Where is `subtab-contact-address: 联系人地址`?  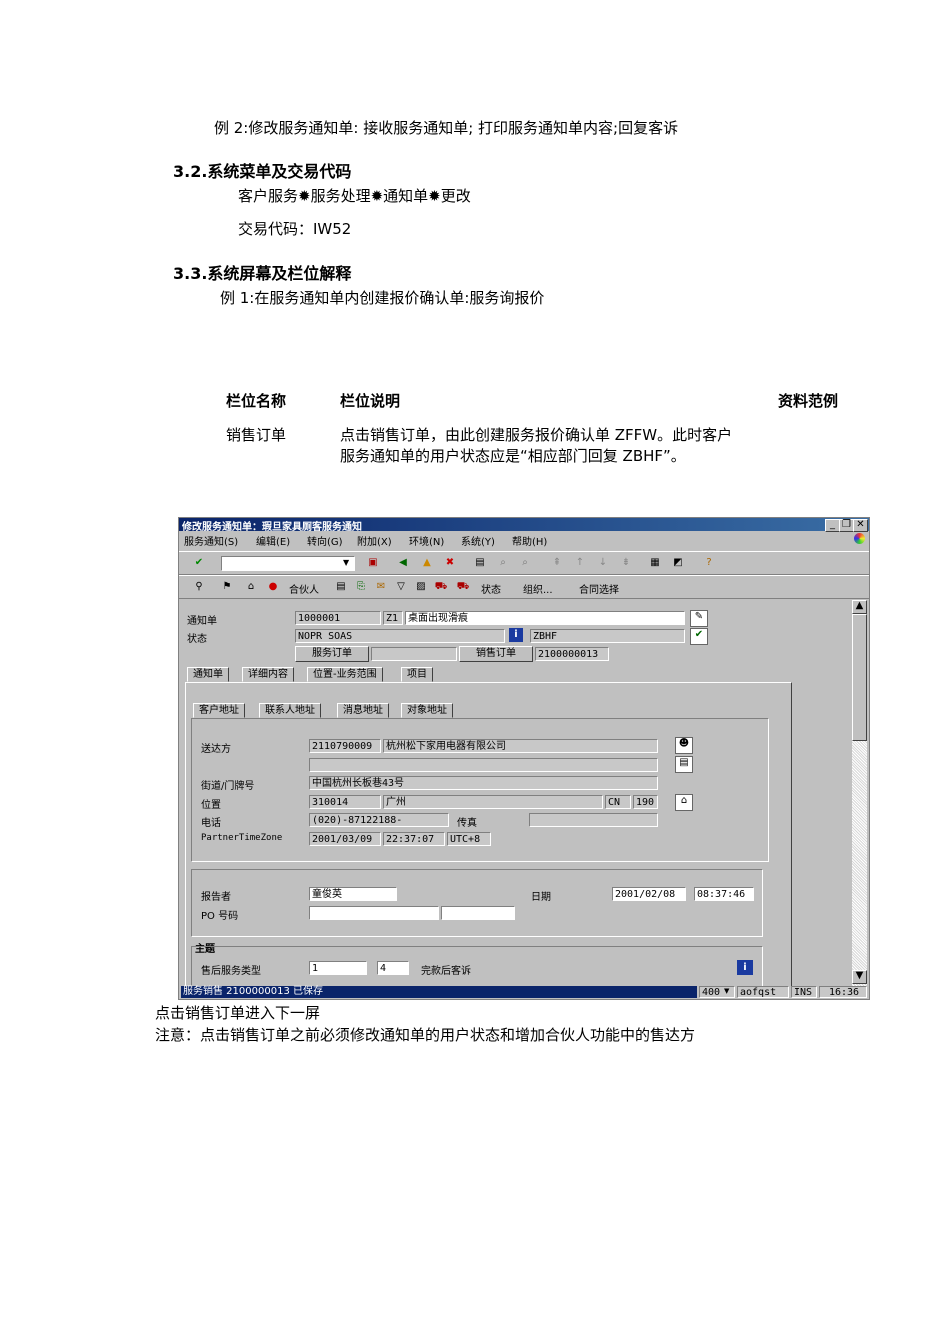
subtab-contact-address: 联系人地址 is located at coordinates (290, 710).